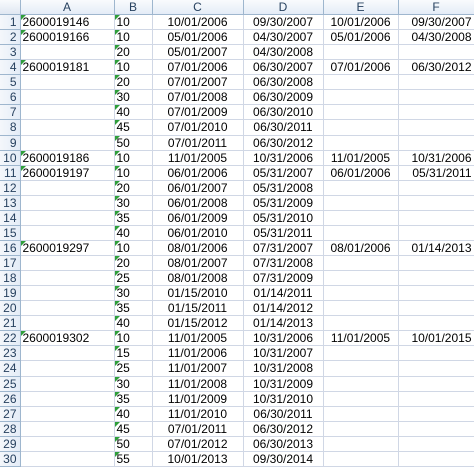 The width and height of the screenshot is (474, 467). What do you see at coordinates (283, 127) in the screenshot?
I see `cell-d: 06/30/2011` at bounding box center [283, 127].